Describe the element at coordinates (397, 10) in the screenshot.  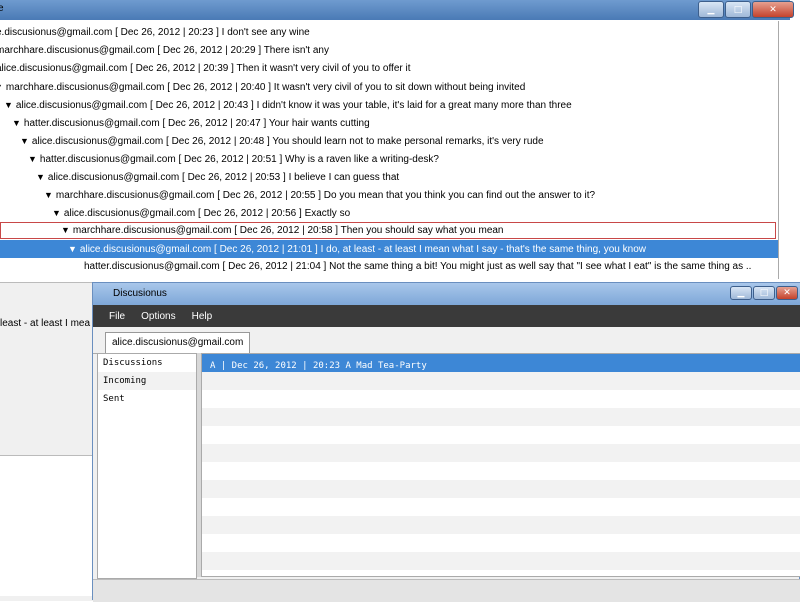
I see `thread-window-titlebar: e ▁ □ ✕` at that location.